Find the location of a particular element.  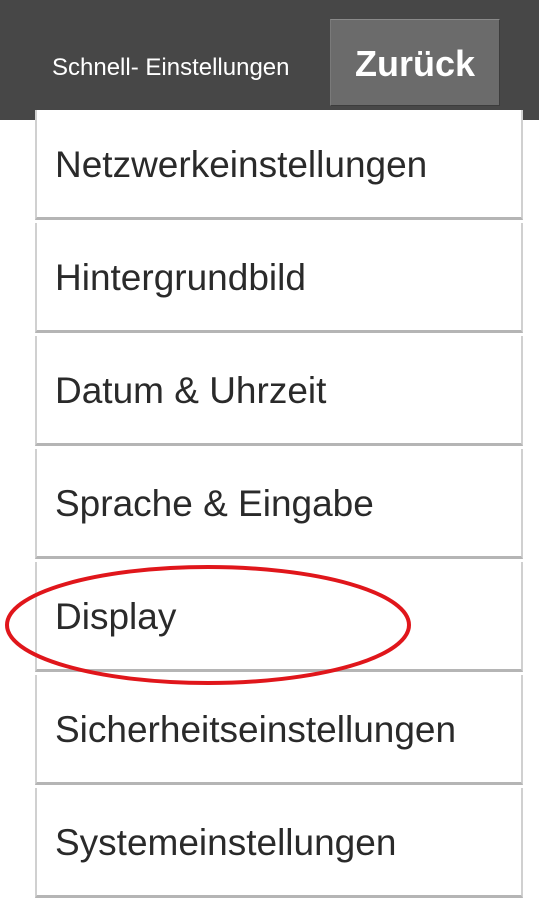

list-item-security-settings: Sicherheitseinstellungen is located at coordinates (279, 730).